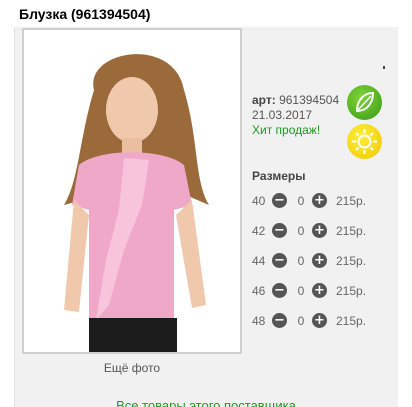 Image resolution: width=412 pixels, height=407 pixels. Describe the element at coordinates (279, 176) in the screenshot. I see `sizes-title: Размеры` at that location.